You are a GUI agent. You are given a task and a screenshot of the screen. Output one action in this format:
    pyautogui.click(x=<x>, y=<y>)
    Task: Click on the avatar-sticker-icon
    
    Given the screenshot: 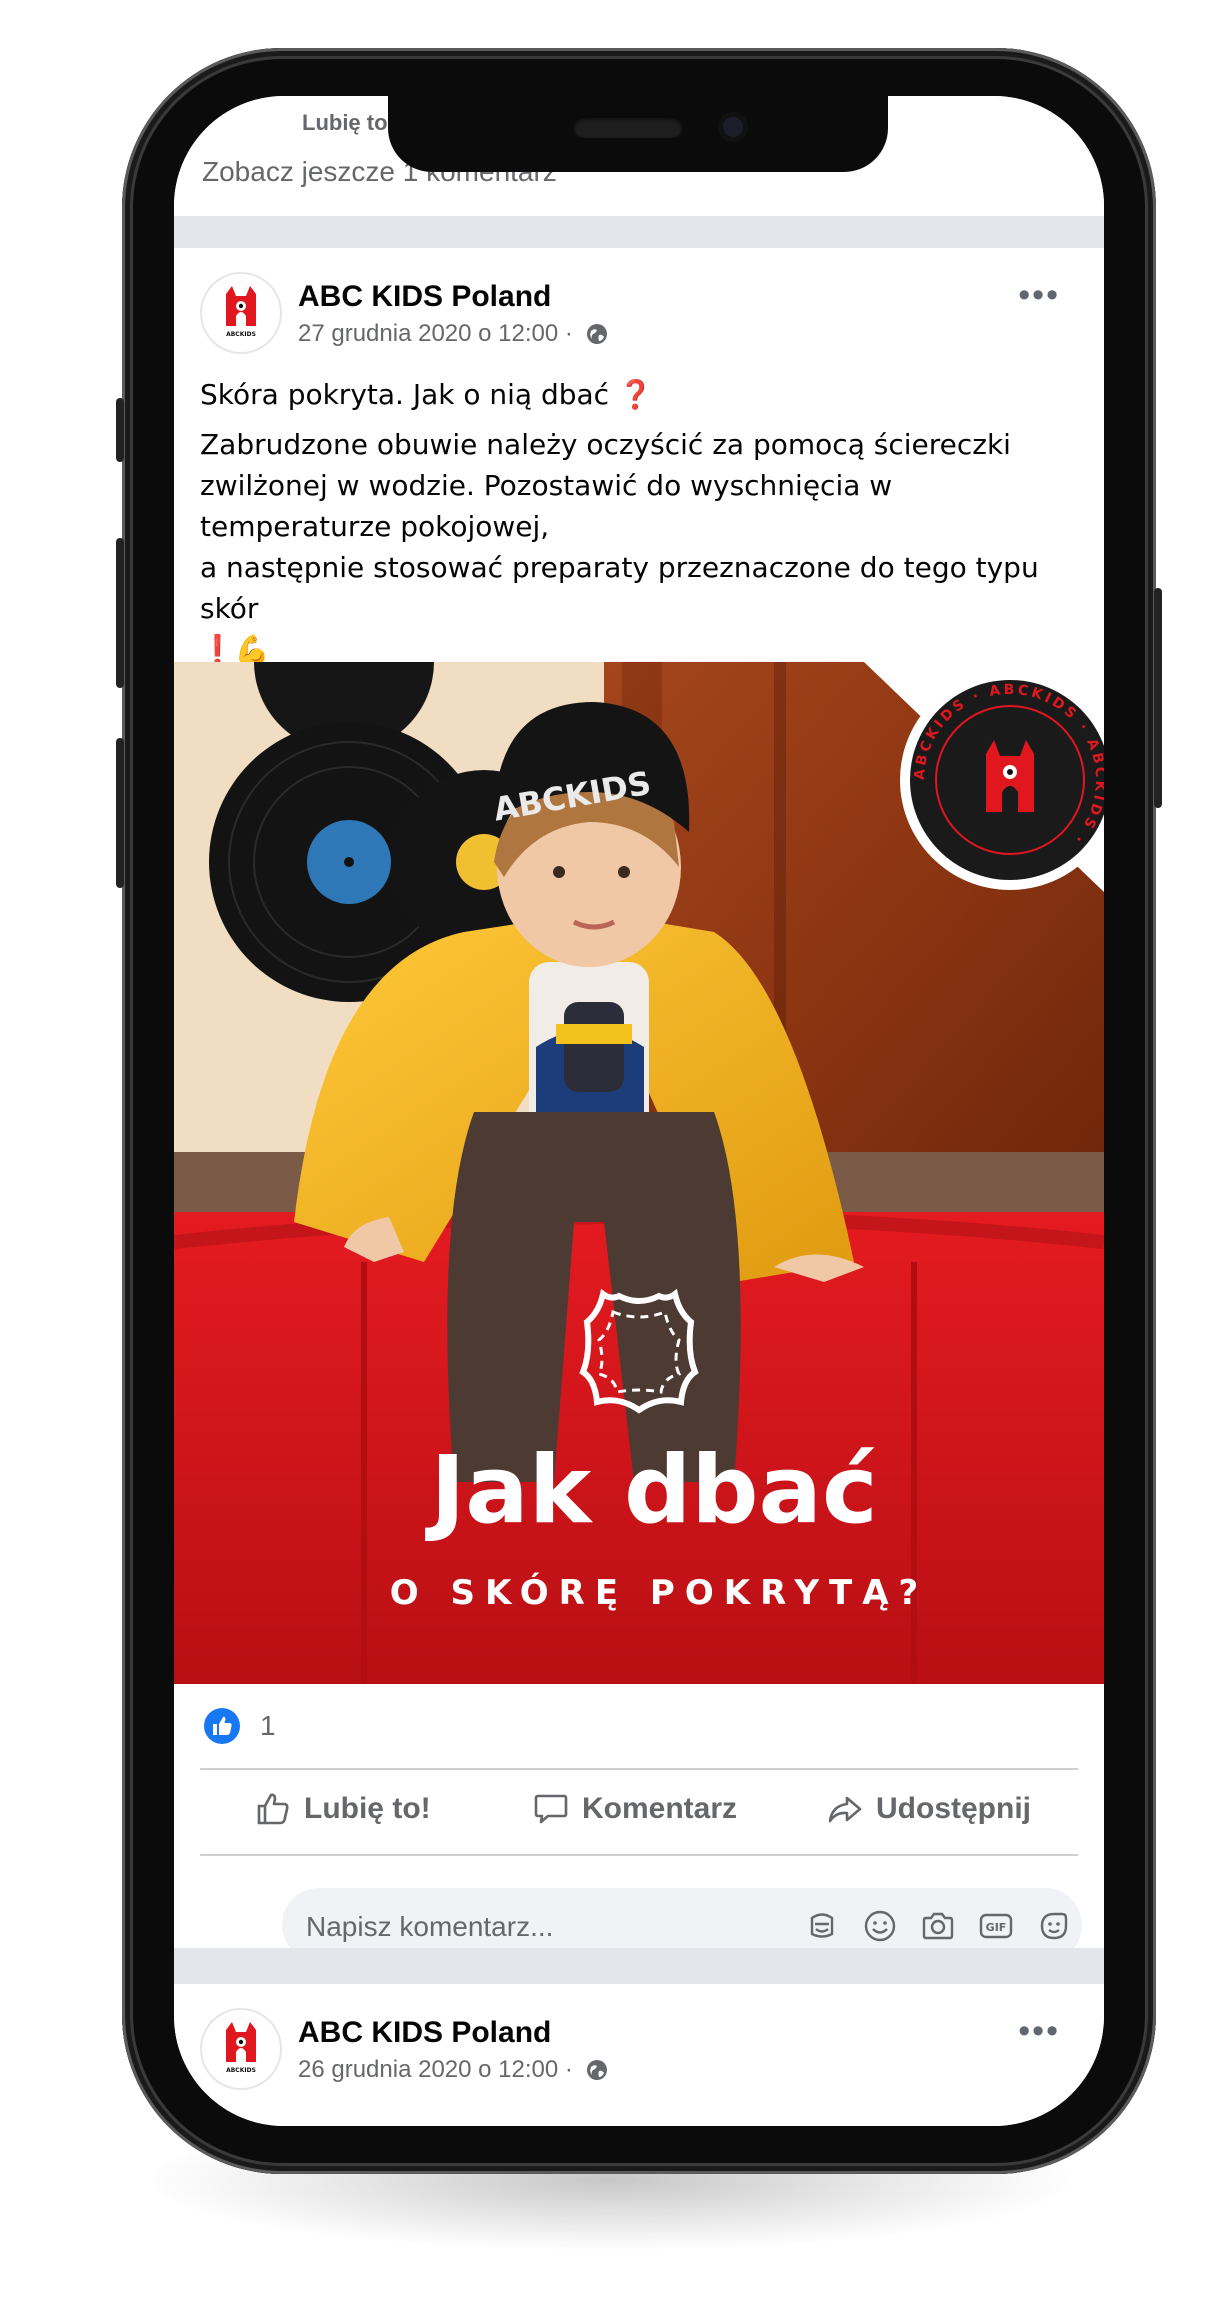 What is the action you would take?
    pyautogui.click(x=822, y=1926)
    